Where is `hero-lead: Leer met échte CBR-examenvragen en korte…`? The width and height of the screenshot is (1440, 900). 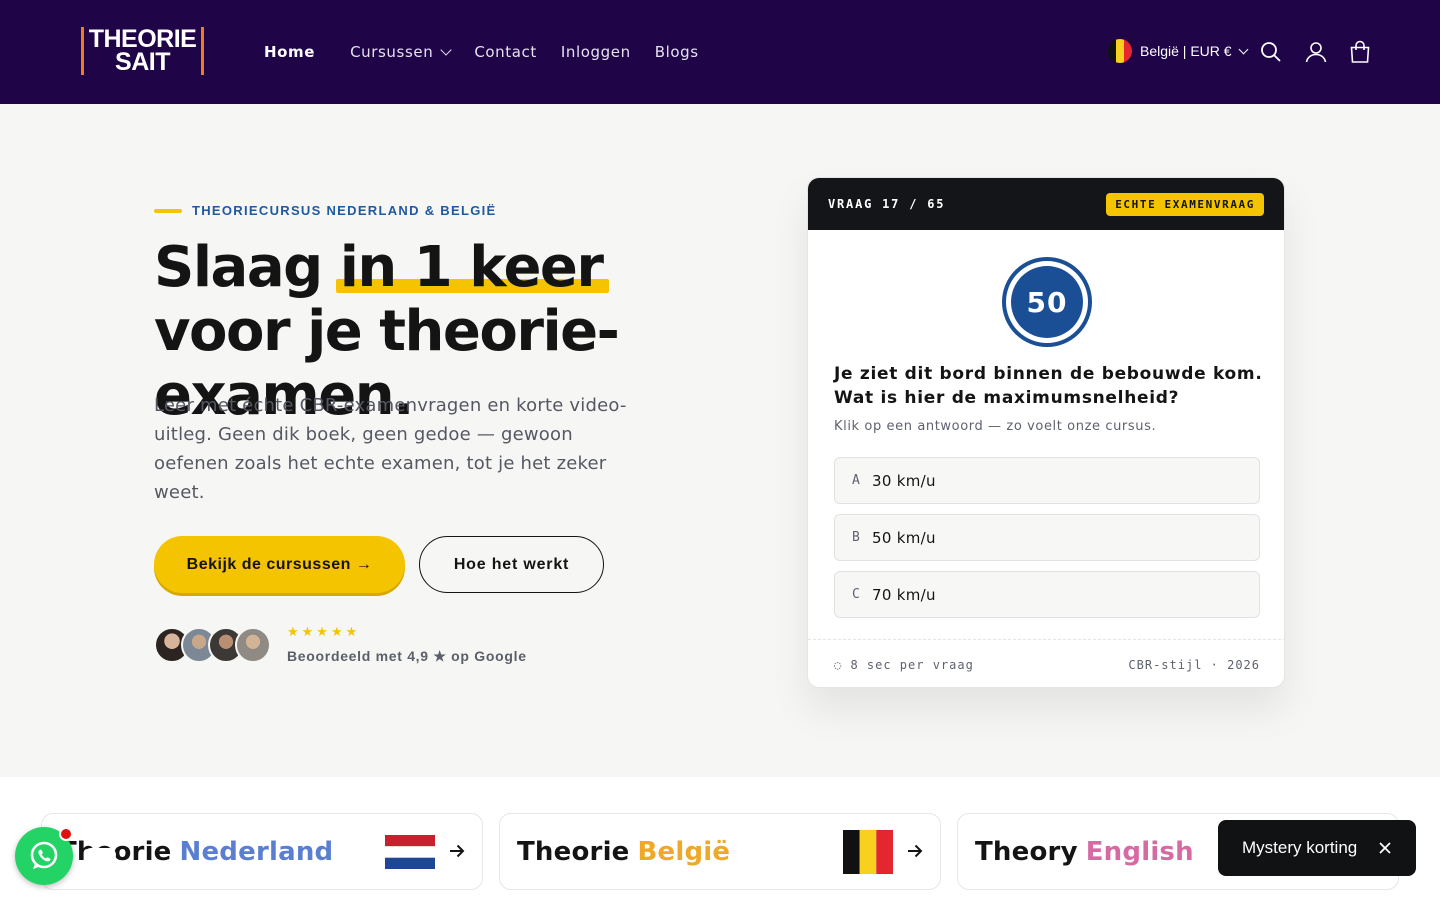 hero-lead: Leer met échte CBR-examenvragen en korte… is located at coordinates (390, 449).